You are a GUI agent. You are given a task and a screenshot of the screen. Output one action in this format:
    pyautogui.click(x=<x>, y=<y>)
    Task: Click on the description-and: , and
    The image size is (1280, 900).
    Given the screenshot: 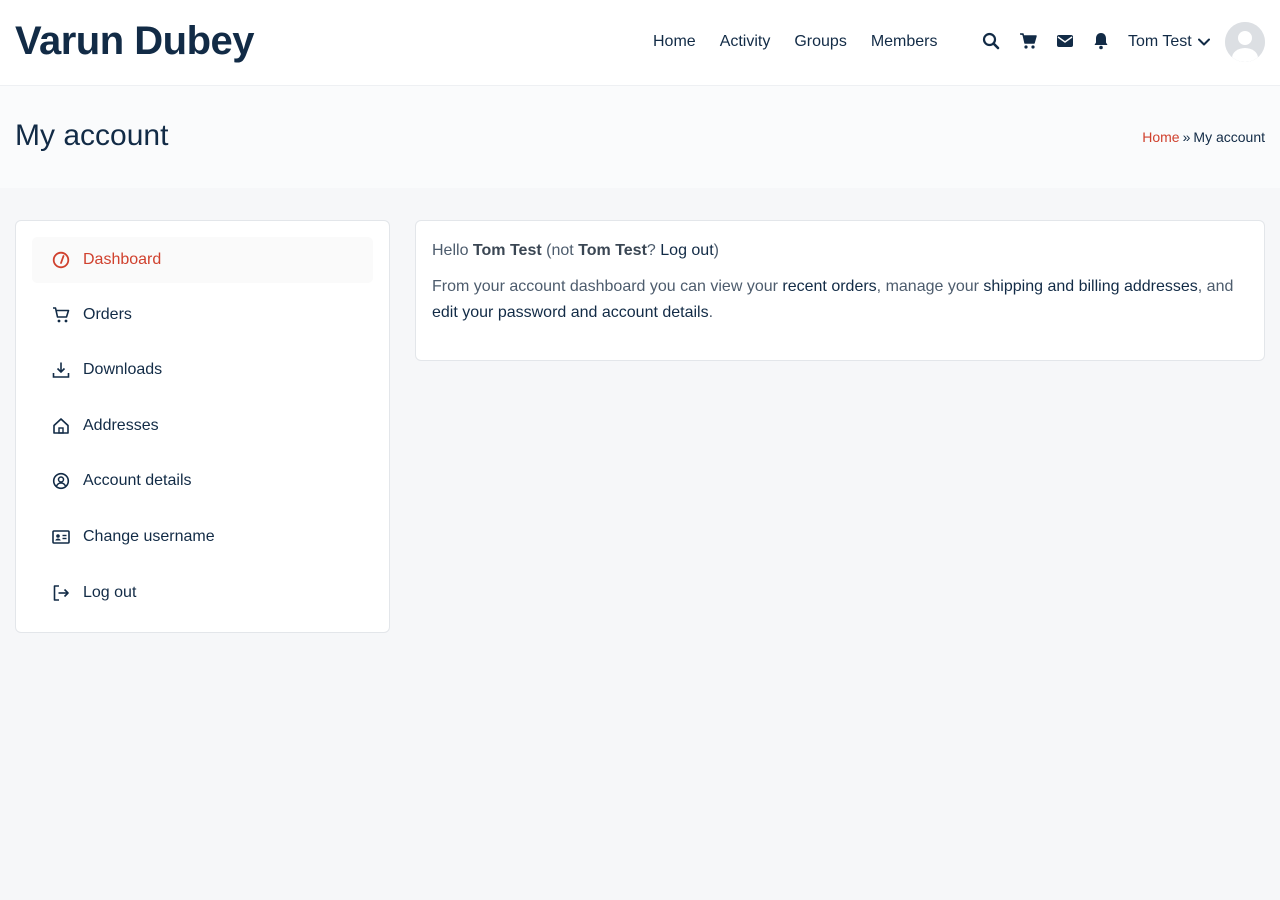 What is the action you would take?
    pyautogui.click(x=1215, y=286)
    